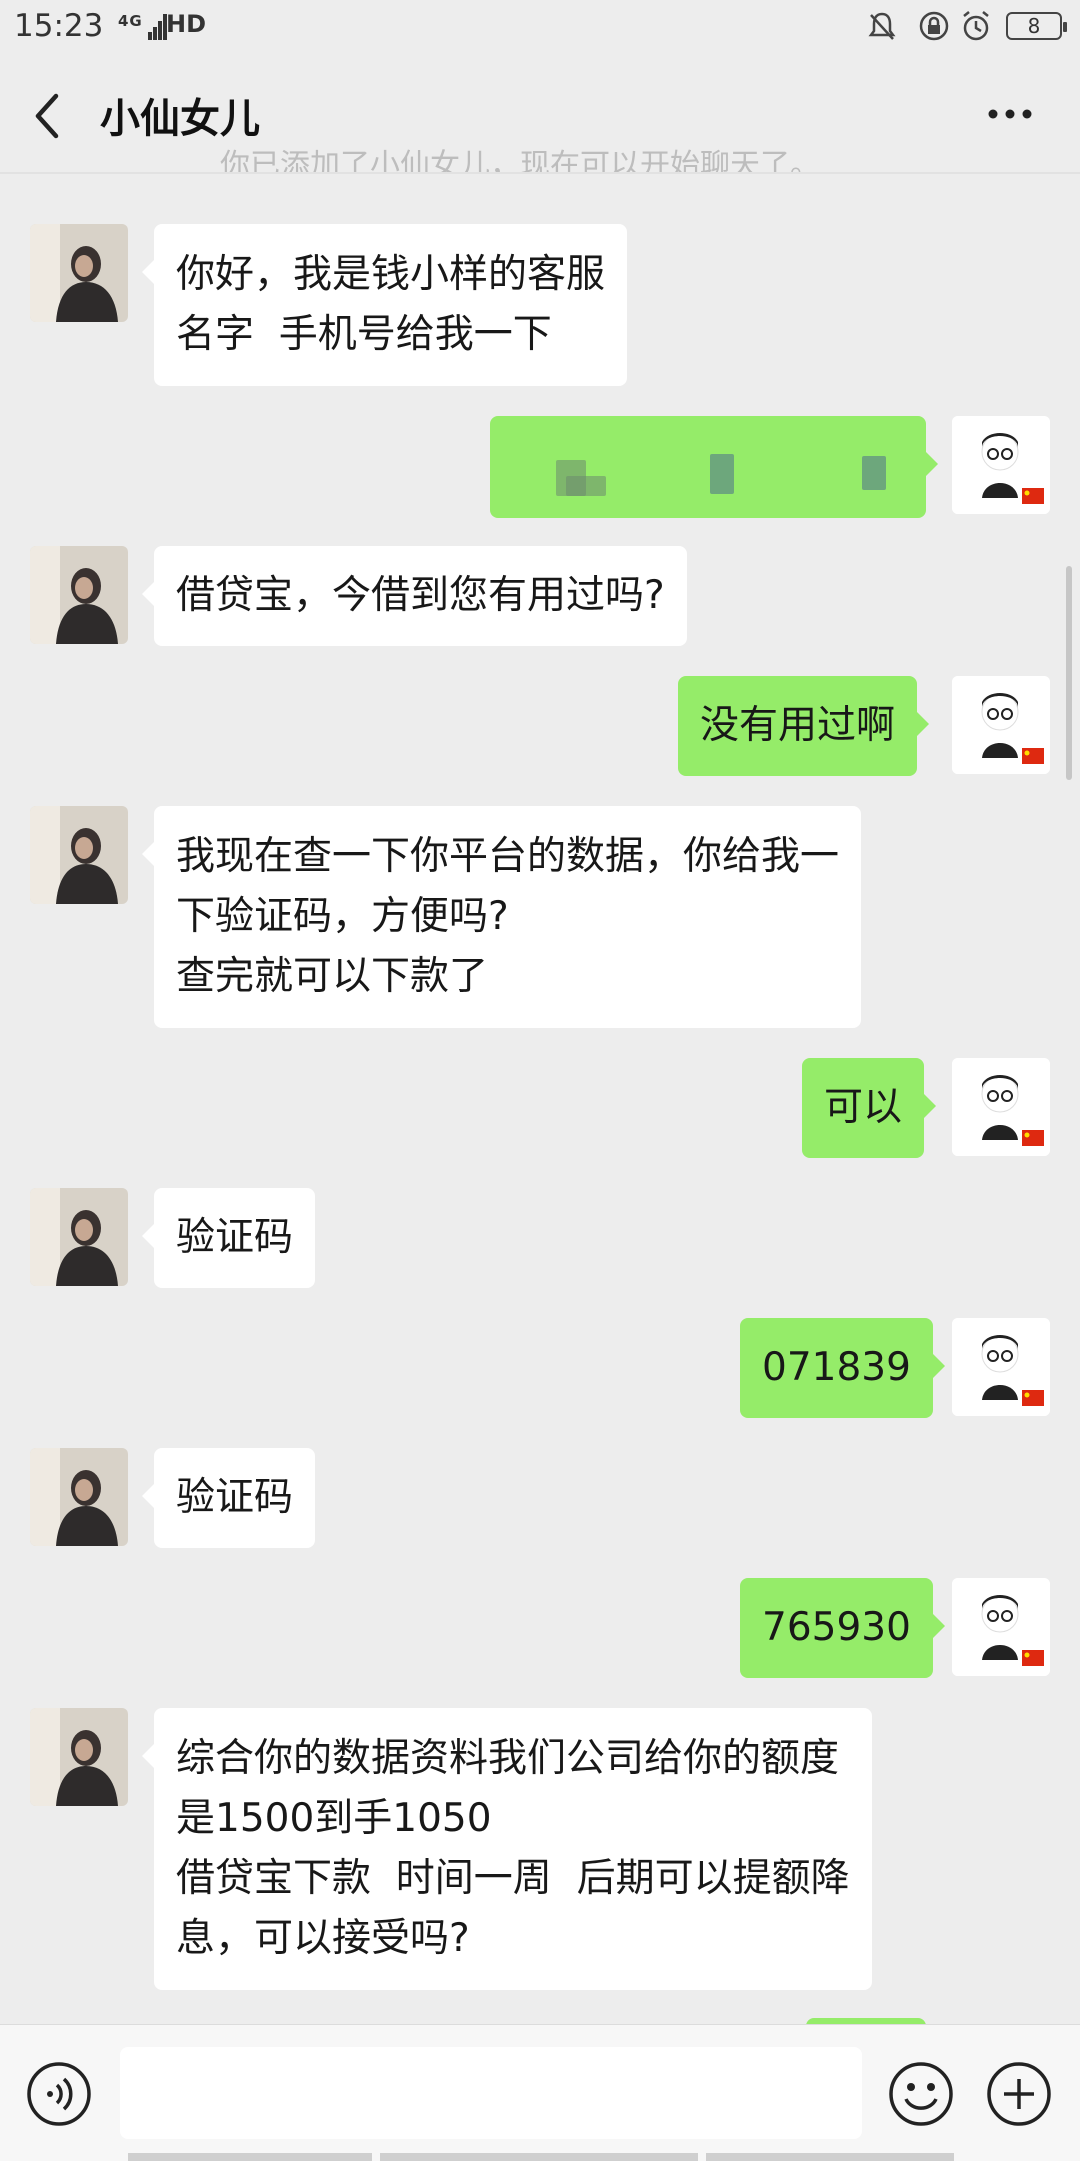 The width and height of the screenshot is (1080, 2161). What do you see at coordinates (186, 24) in the screenshot?
I see `hd-icon: HD` at bounding box center [186, 24].